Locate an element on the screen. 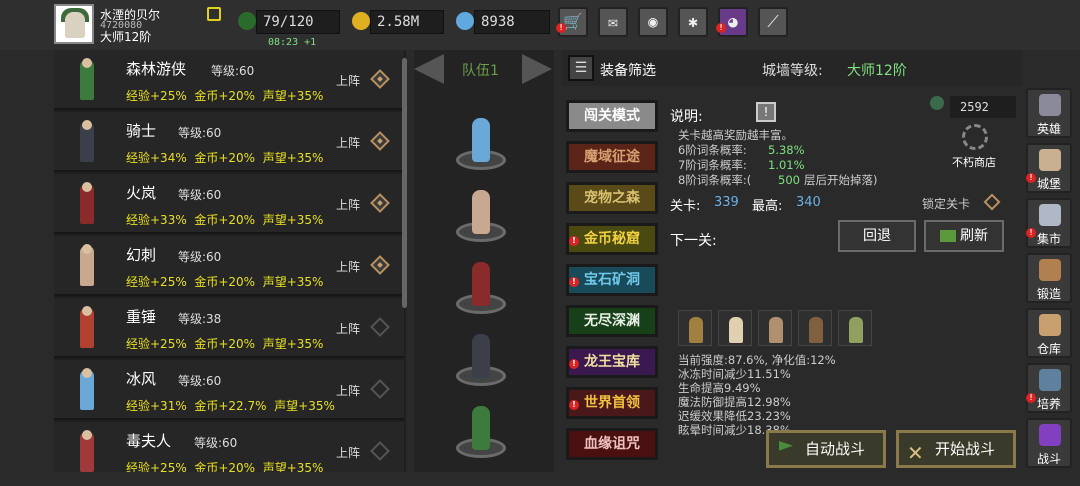 The height and width of the screenshot is (486, 1080). team-panel: 队伍1 is located at coordinates (484, 261).